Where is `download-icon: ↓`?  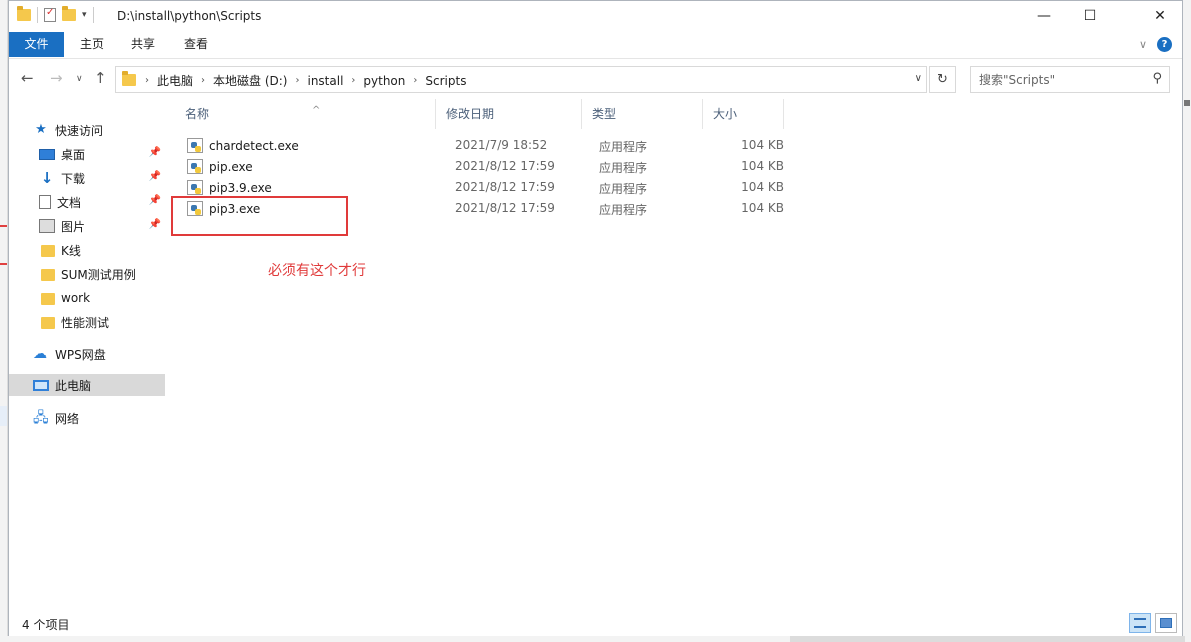
download-icon: ↓ is located at coordinates (47, 178).